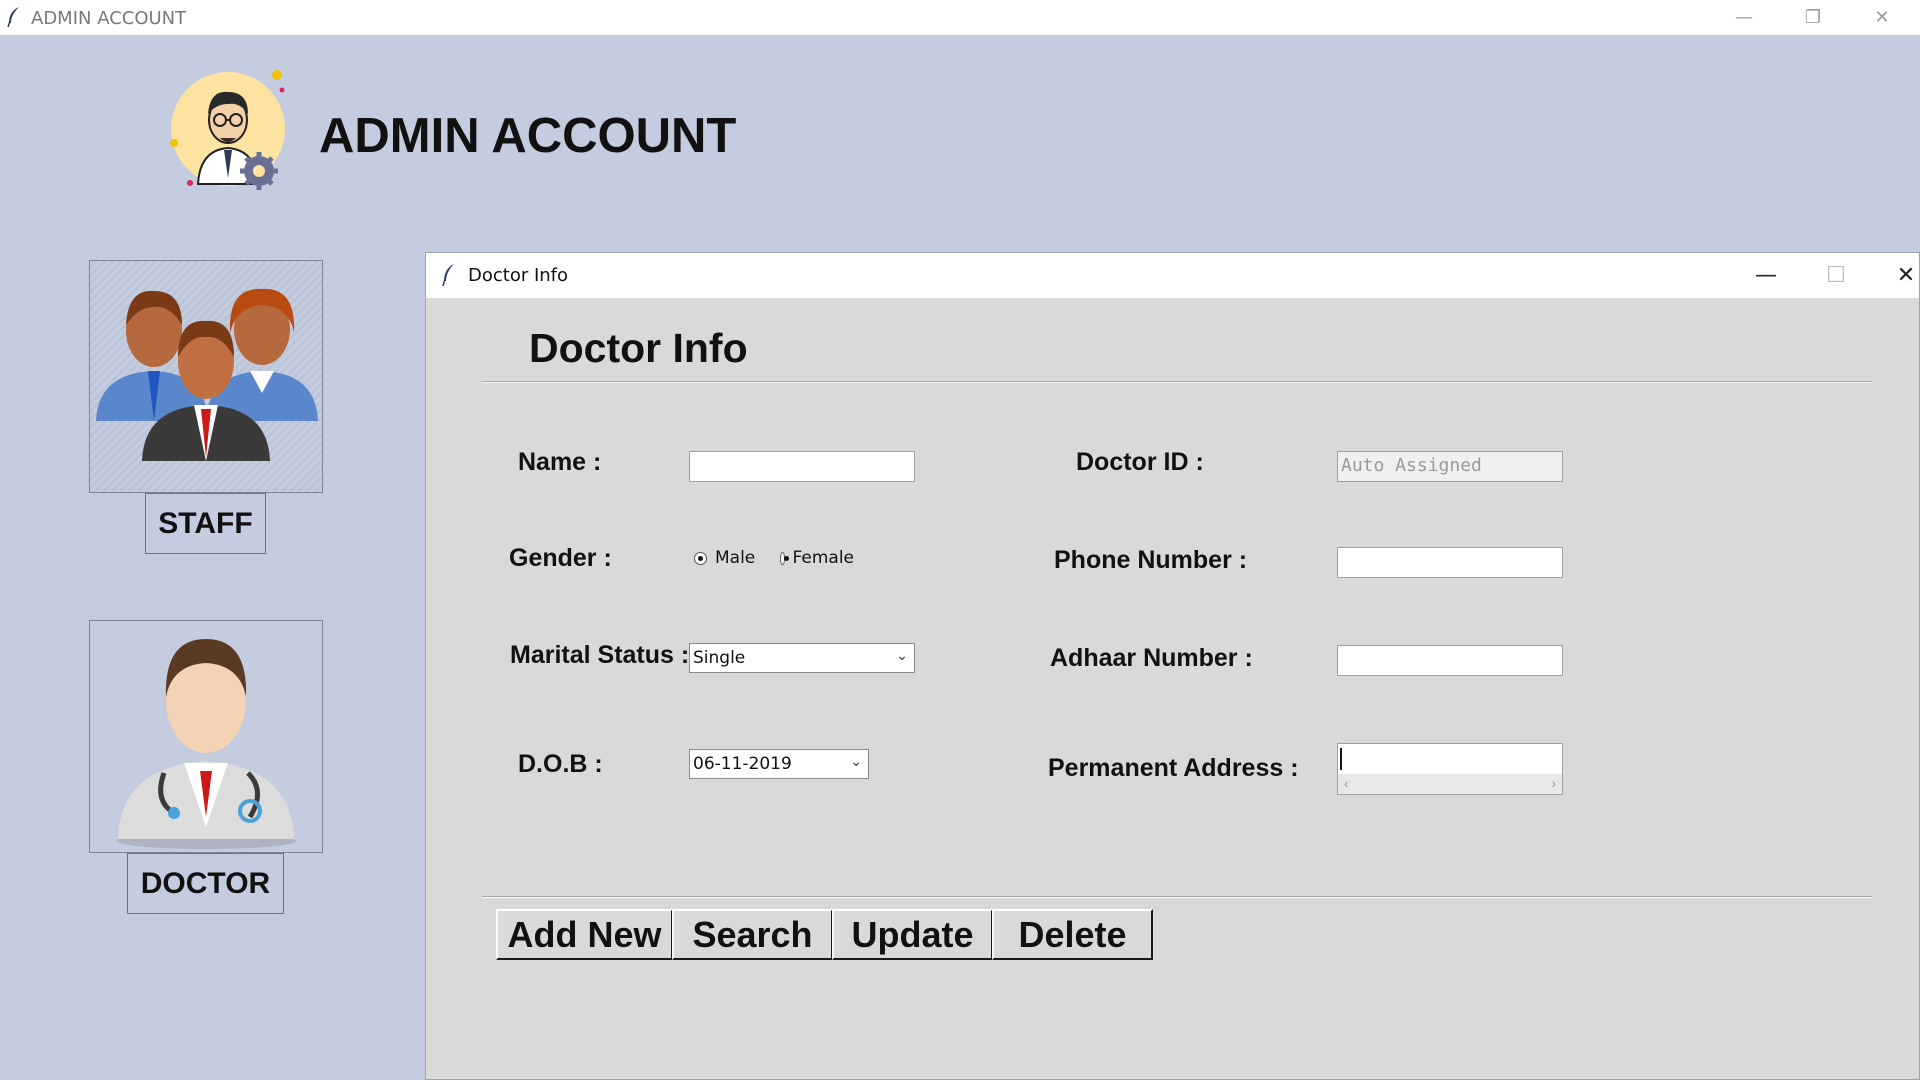 This screenshot has width=1920, height=1080. What do you see at coordinates (1450, 562) in the screenshot?
I see `phone-input` at bounding box center [1450, 562].